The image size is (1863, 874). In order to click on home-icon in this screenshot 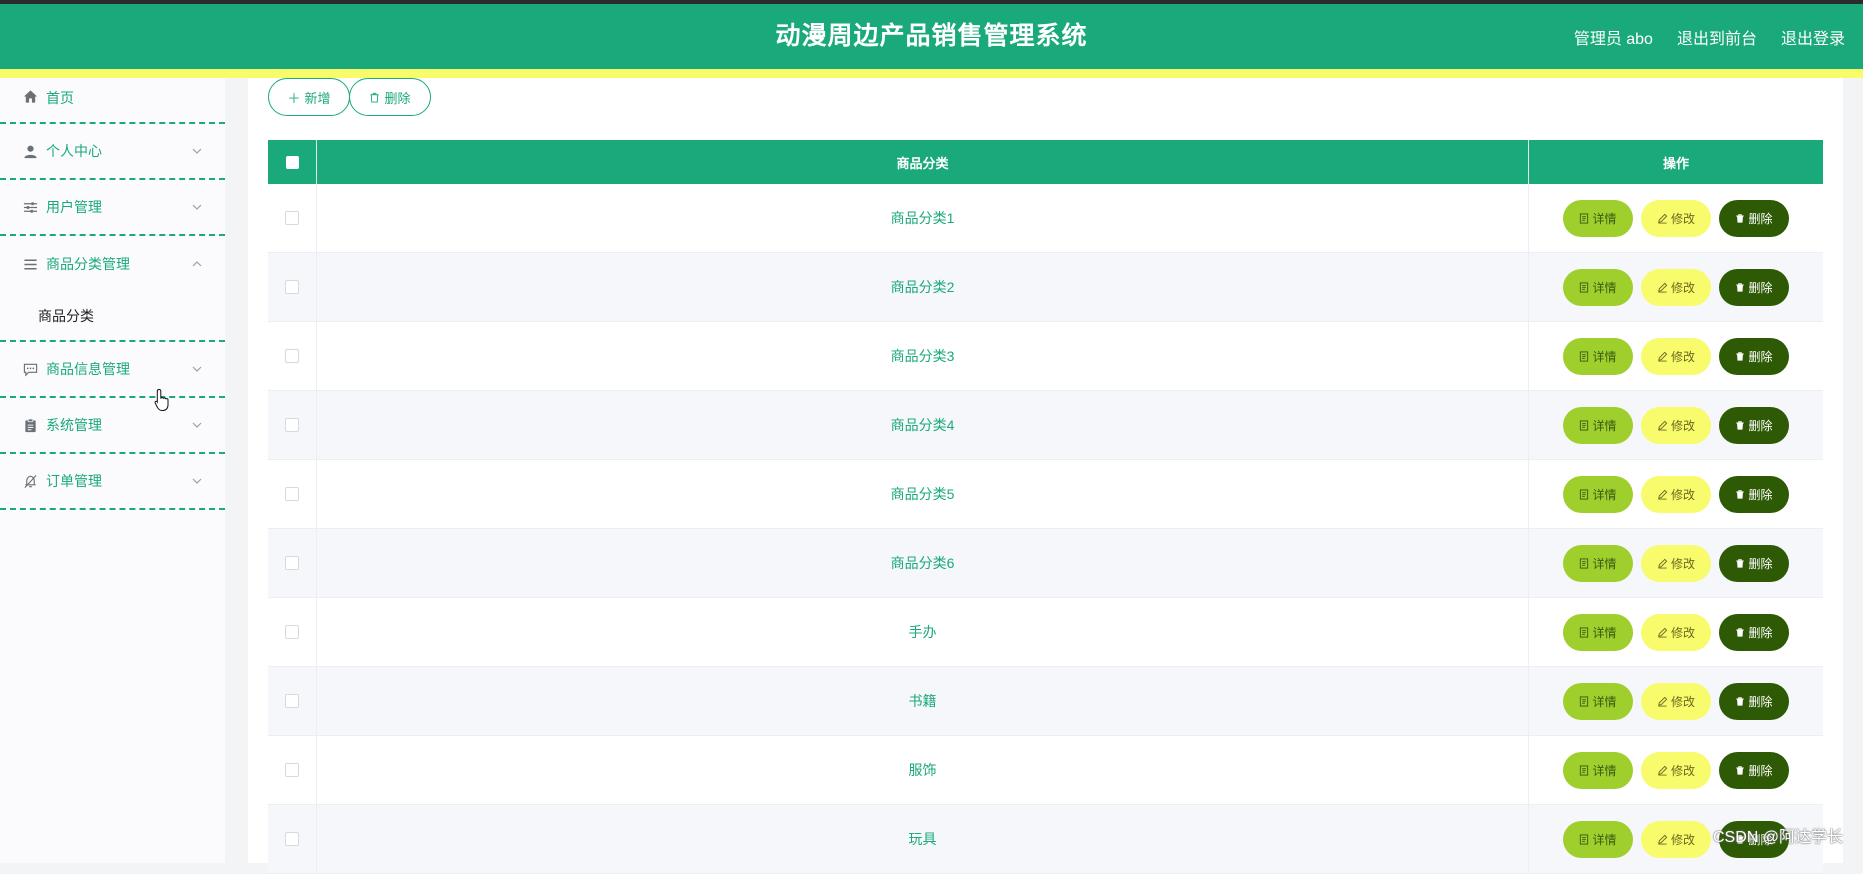, I will do `click(30, 96)`.